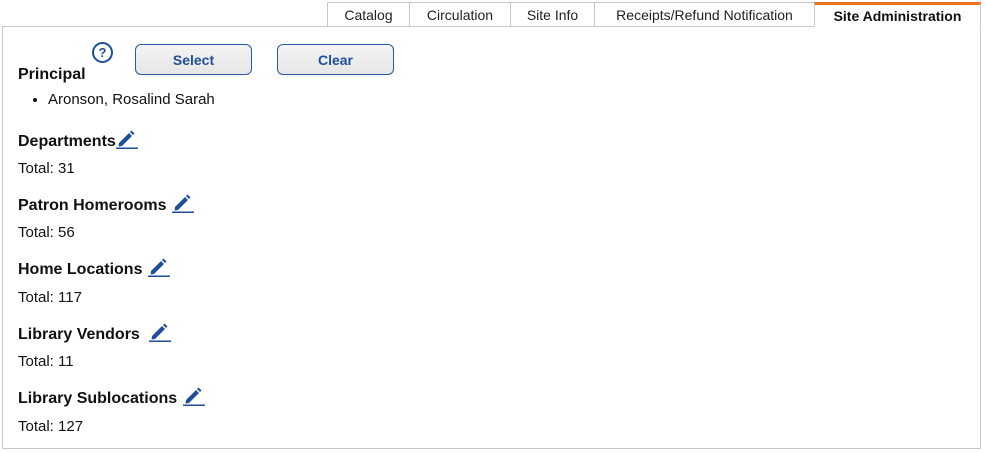 This screenshot has height=453, width=986. What do you see at coordinates (335, 59) in the screenshot?
I see `clear-principal-button: Clear` at bounding box center [335, 59].